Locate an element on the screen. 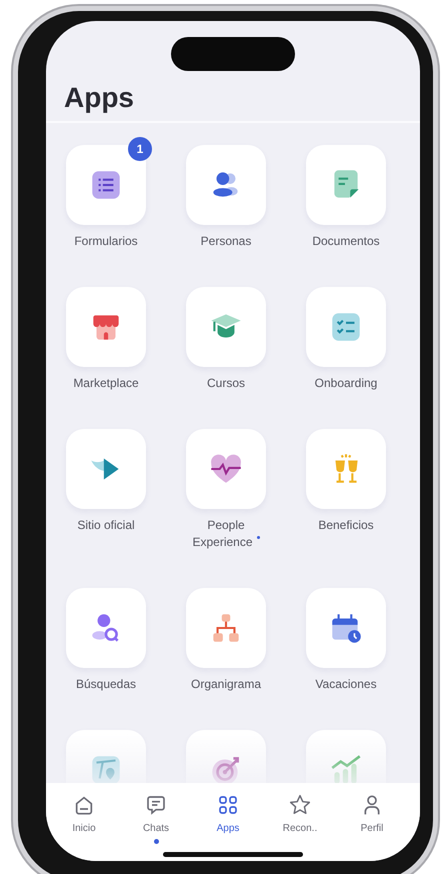 The width and height of the screenshot is (443, 874). page-title: Apps is located at coordinates (99, 98).